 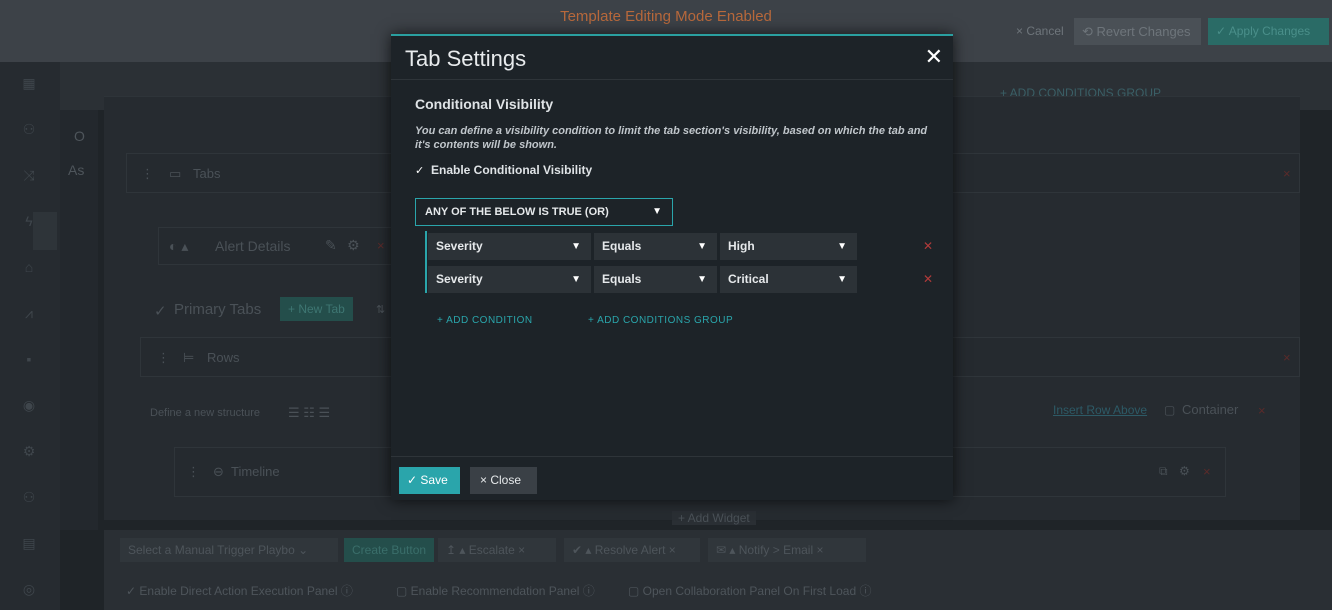 What do you see at coordinates (741, 246) in the screenshot?
I see `condition-value: High` at bounding box center [741, 246].